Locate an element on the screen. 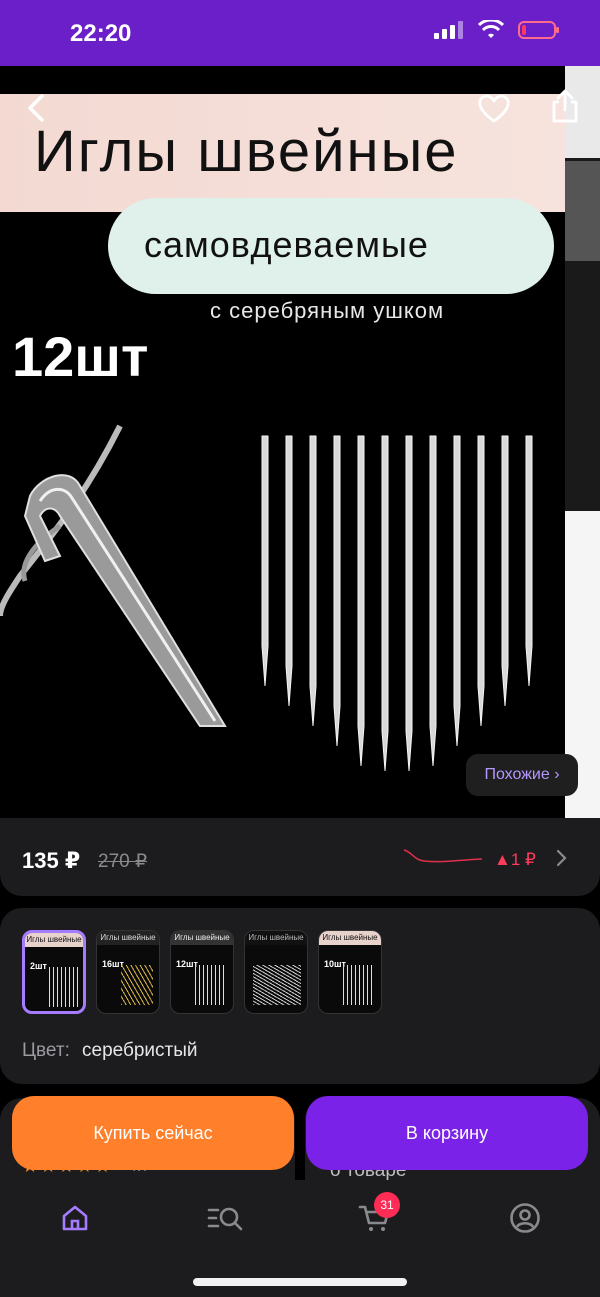 The height and width of the screenshot is (1297, 600). variant-thumbnail: Иглы швейные 12шт is located at coordinates (202, 972).